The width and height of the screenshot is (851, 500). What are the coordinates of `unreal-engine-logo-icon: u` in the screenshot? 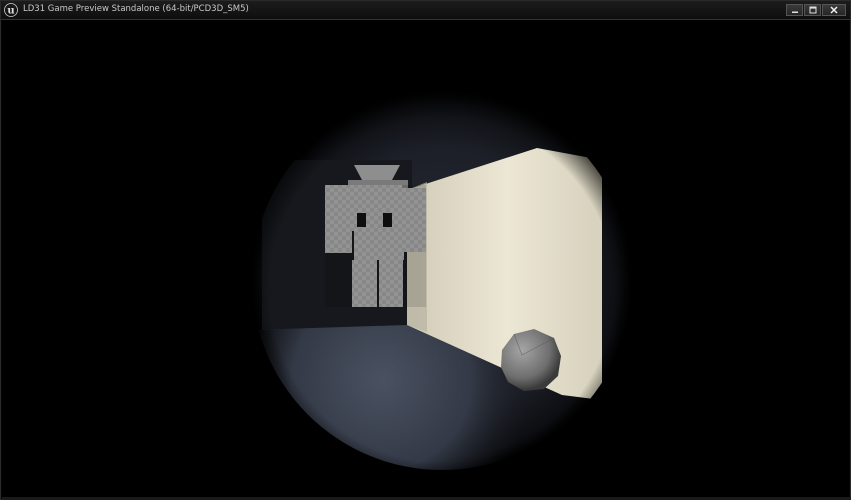 It's located at (11, 10).